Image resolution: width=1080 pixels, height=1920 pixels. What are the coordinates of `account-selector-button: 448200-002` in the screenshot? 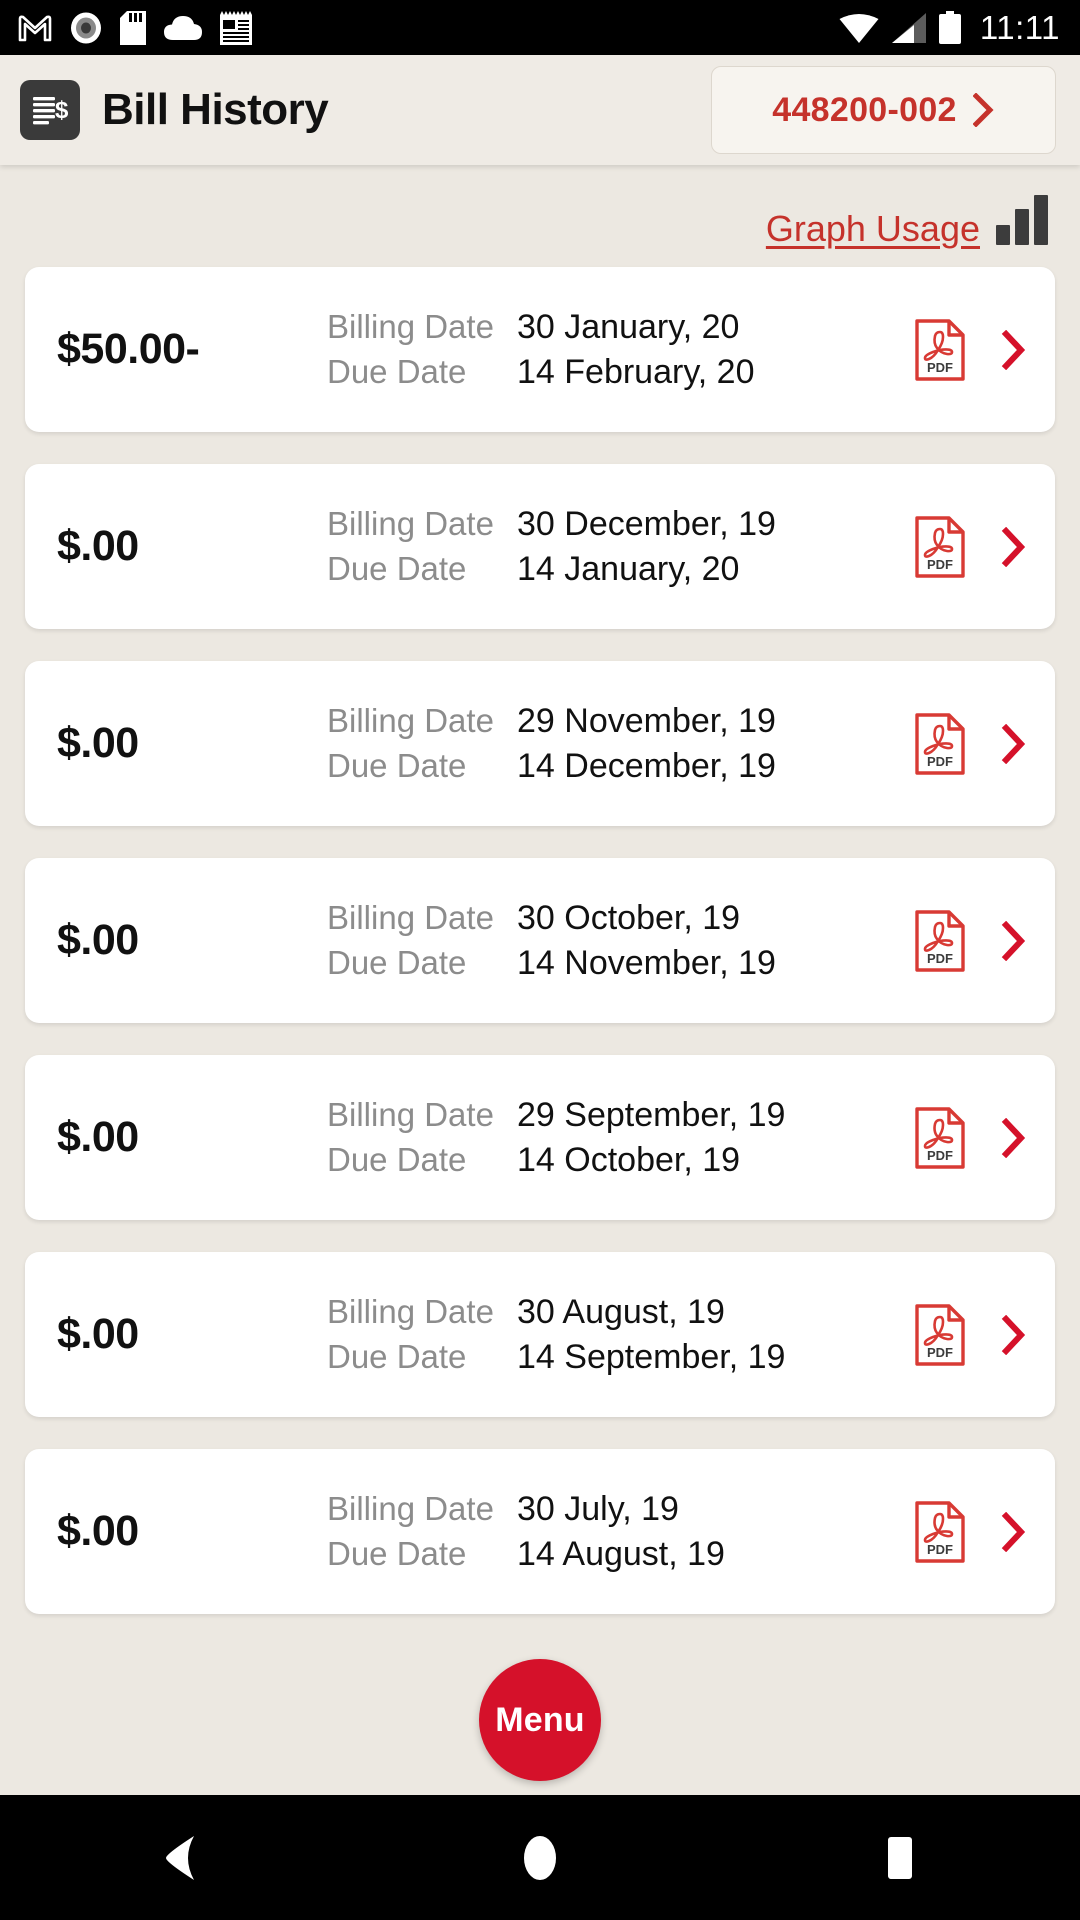 It's located at (883, 110).